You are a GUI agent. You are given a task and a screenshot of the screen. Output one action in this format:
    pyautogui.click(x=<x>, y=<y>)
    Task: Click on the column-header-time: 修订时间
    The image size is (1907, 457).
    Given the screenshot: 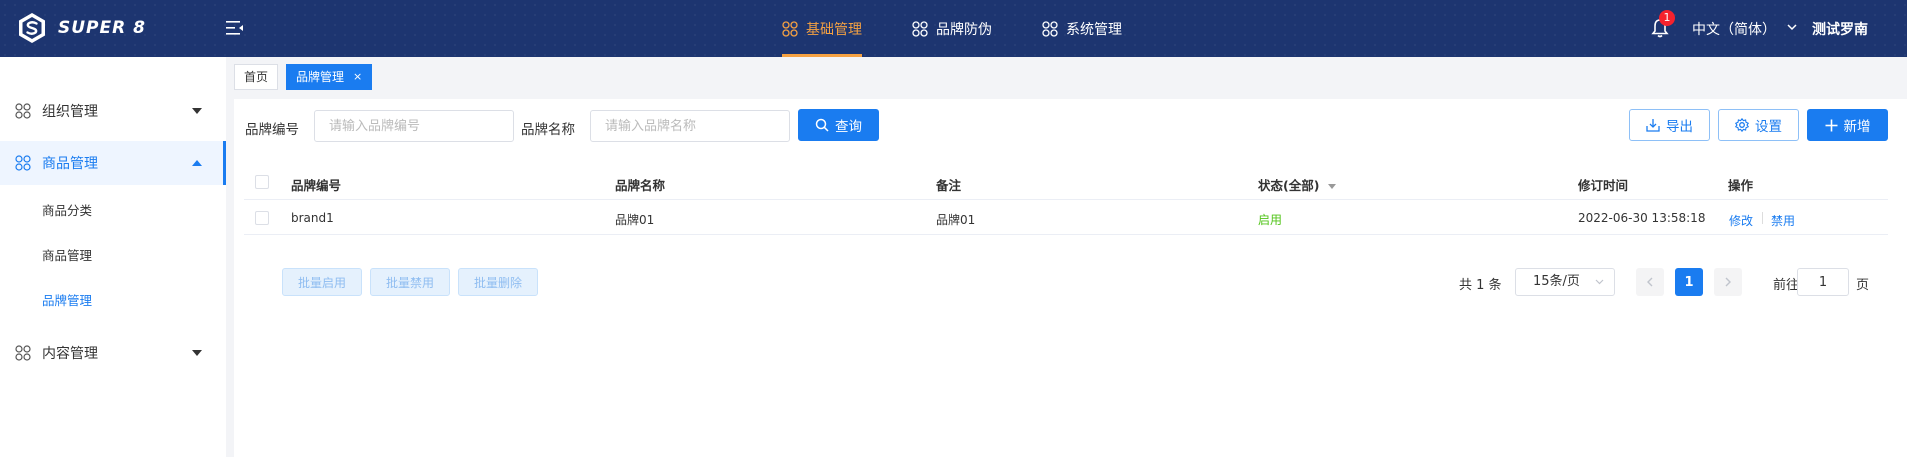 What is the action you would take?
    pyautogui.click(x=1603, y=185)
    